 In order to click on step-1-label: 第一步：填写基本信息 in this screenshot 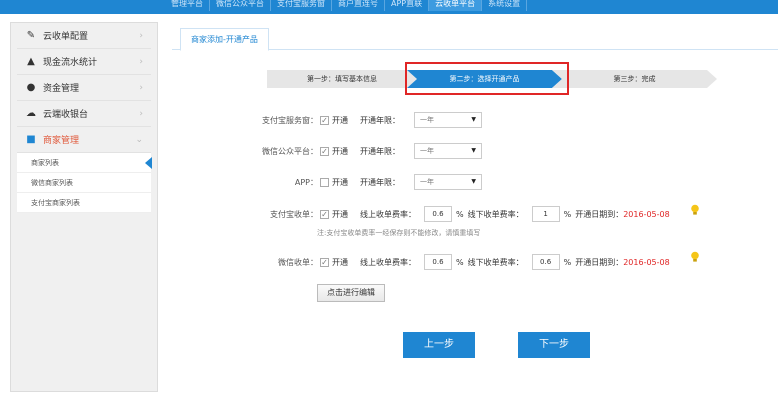, I will do `click(342, 79)`.